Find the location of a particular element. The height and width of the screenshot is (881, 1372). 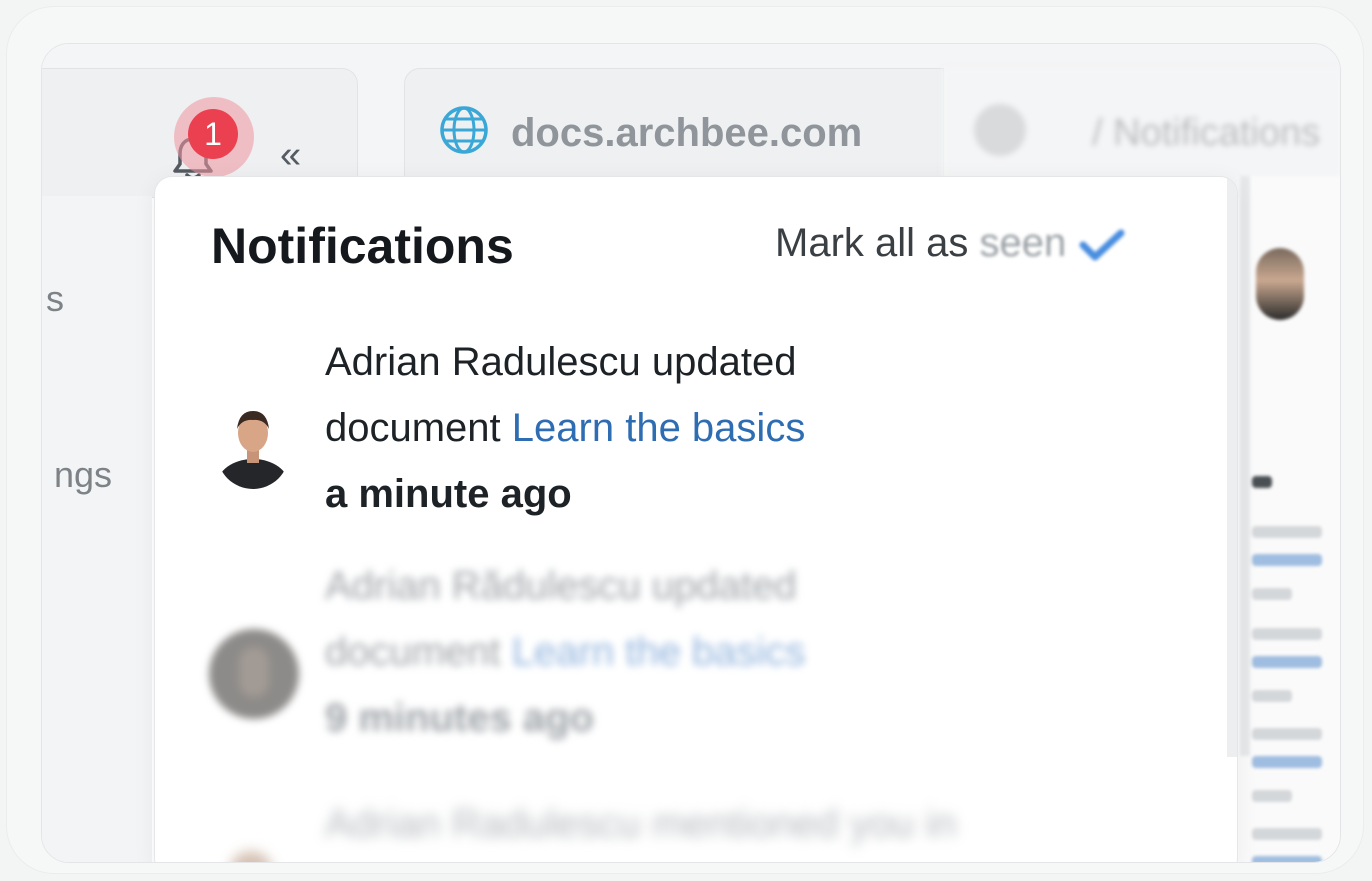

notification-time: 9 minutes ago is located at coordinates (459, 718).